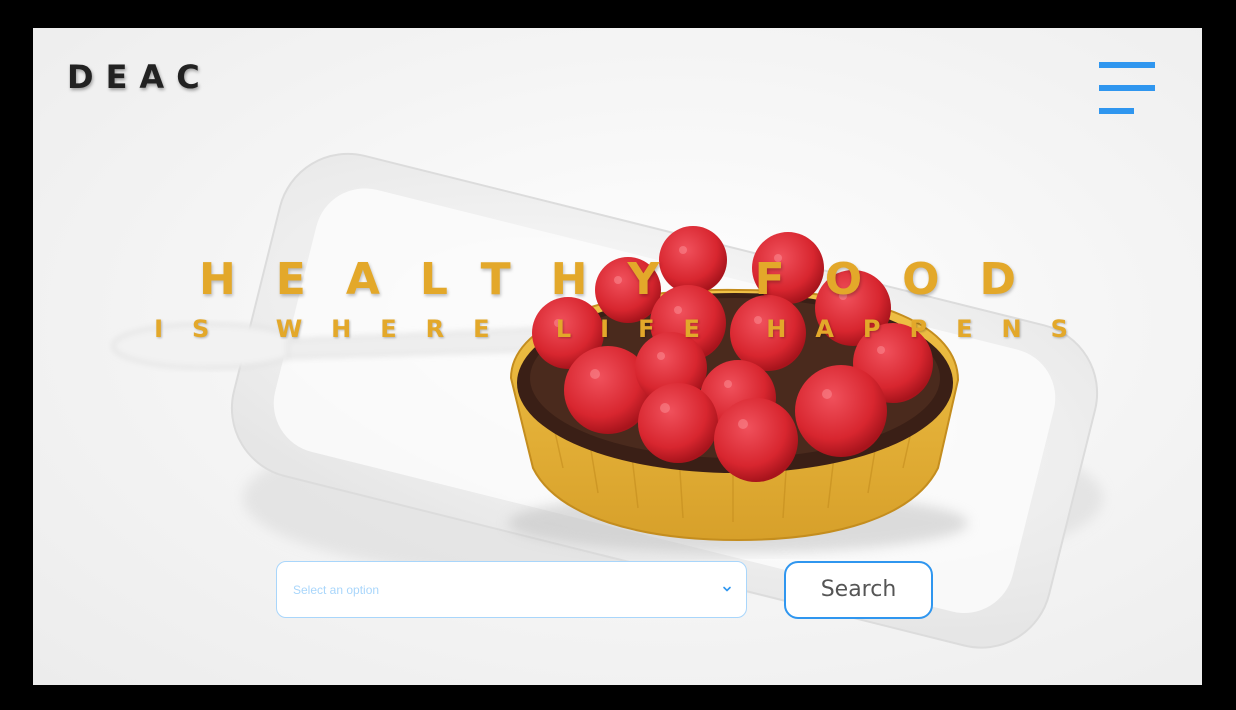  Describe the element at coordinates (1116, 111) in the screenshot. I see `menu-bar-bottom` at that location.